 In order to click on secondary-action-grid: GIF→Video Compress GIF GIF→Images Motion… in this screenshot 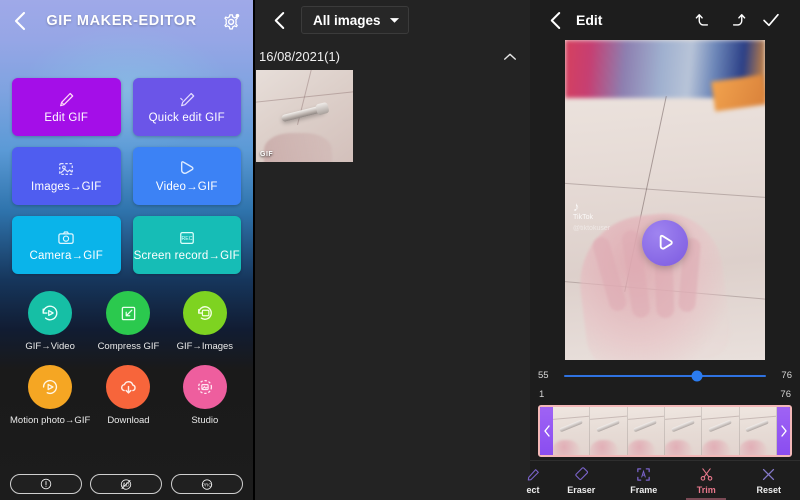, I will do `click(126, 358)`.